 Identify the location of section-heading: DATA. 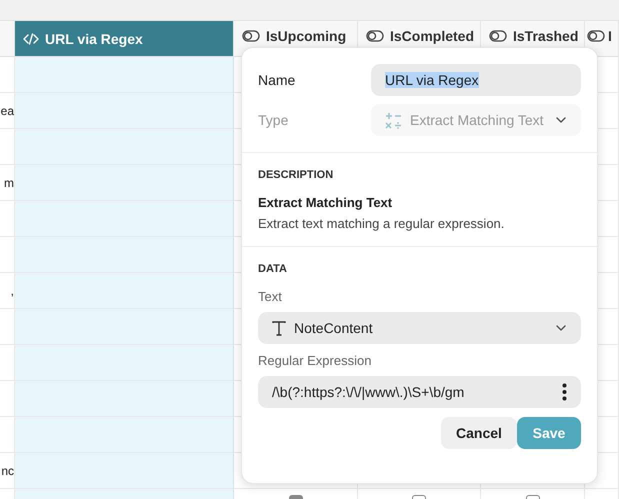
(273, 269).